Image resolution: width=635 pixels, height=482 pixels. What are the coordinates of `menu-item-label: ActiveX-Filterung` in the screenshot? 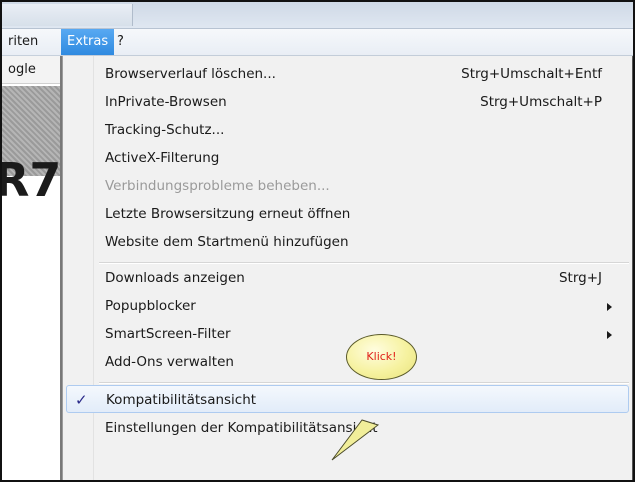 It's located at (162, 158).